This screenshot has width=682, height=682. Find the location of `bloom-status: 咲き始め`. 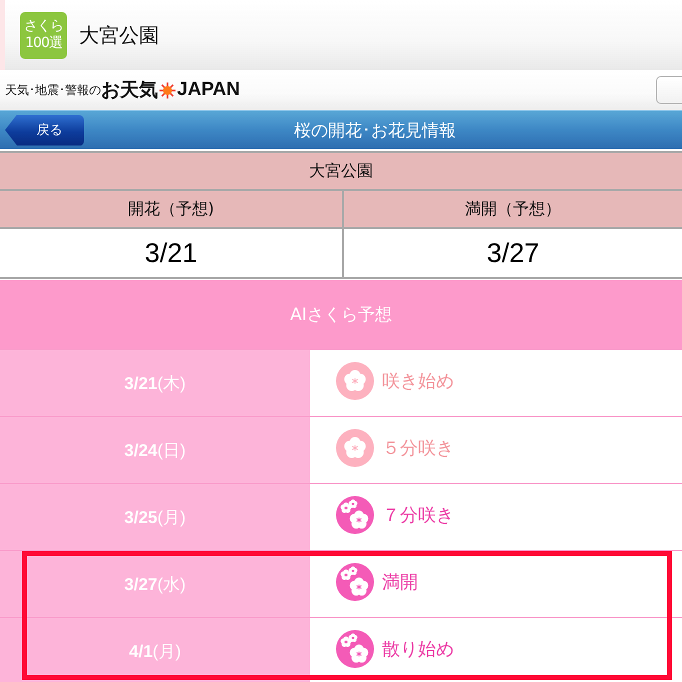

bloom-status: 咲き始め is located at coordinates (418, 381).